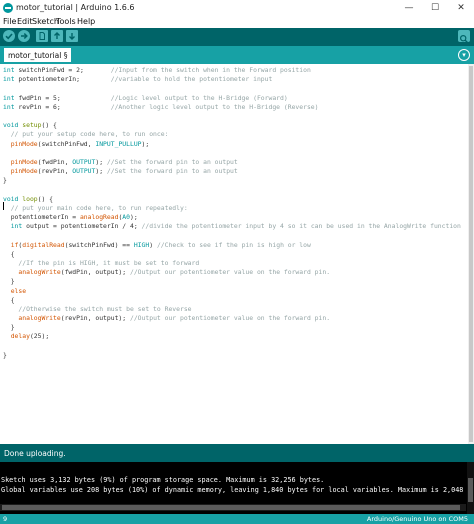 Image resolution: width=474 pixels, height=524 pixels. Describe the element at coordinates (237, 55) in the screenshot. I see `tab-bar: motor_tutorial § ▾` at that location.